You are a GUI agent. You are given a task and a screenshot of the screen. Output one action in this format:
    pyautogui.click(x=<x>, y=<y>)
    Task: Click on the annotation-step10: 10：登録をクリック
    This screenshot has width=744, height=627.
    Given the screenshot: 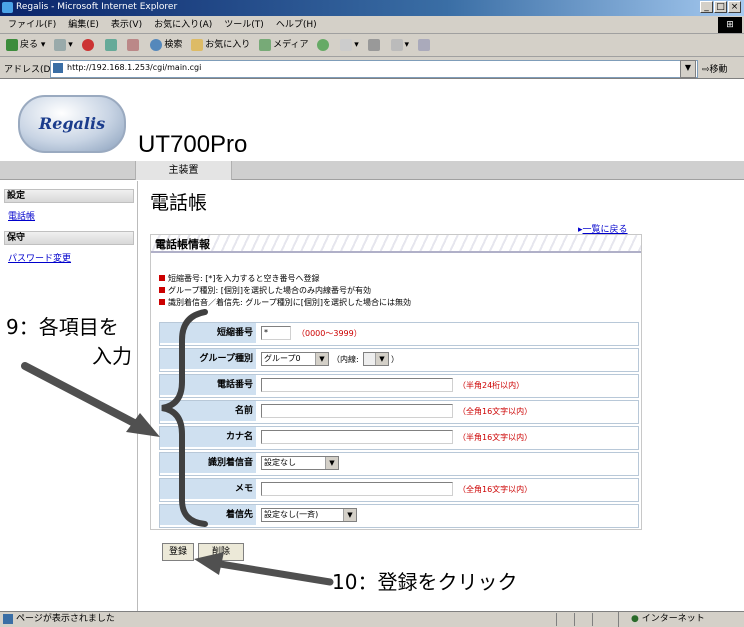 What is the action you would take?
    pyautogui.click(x=425, y=582)
    